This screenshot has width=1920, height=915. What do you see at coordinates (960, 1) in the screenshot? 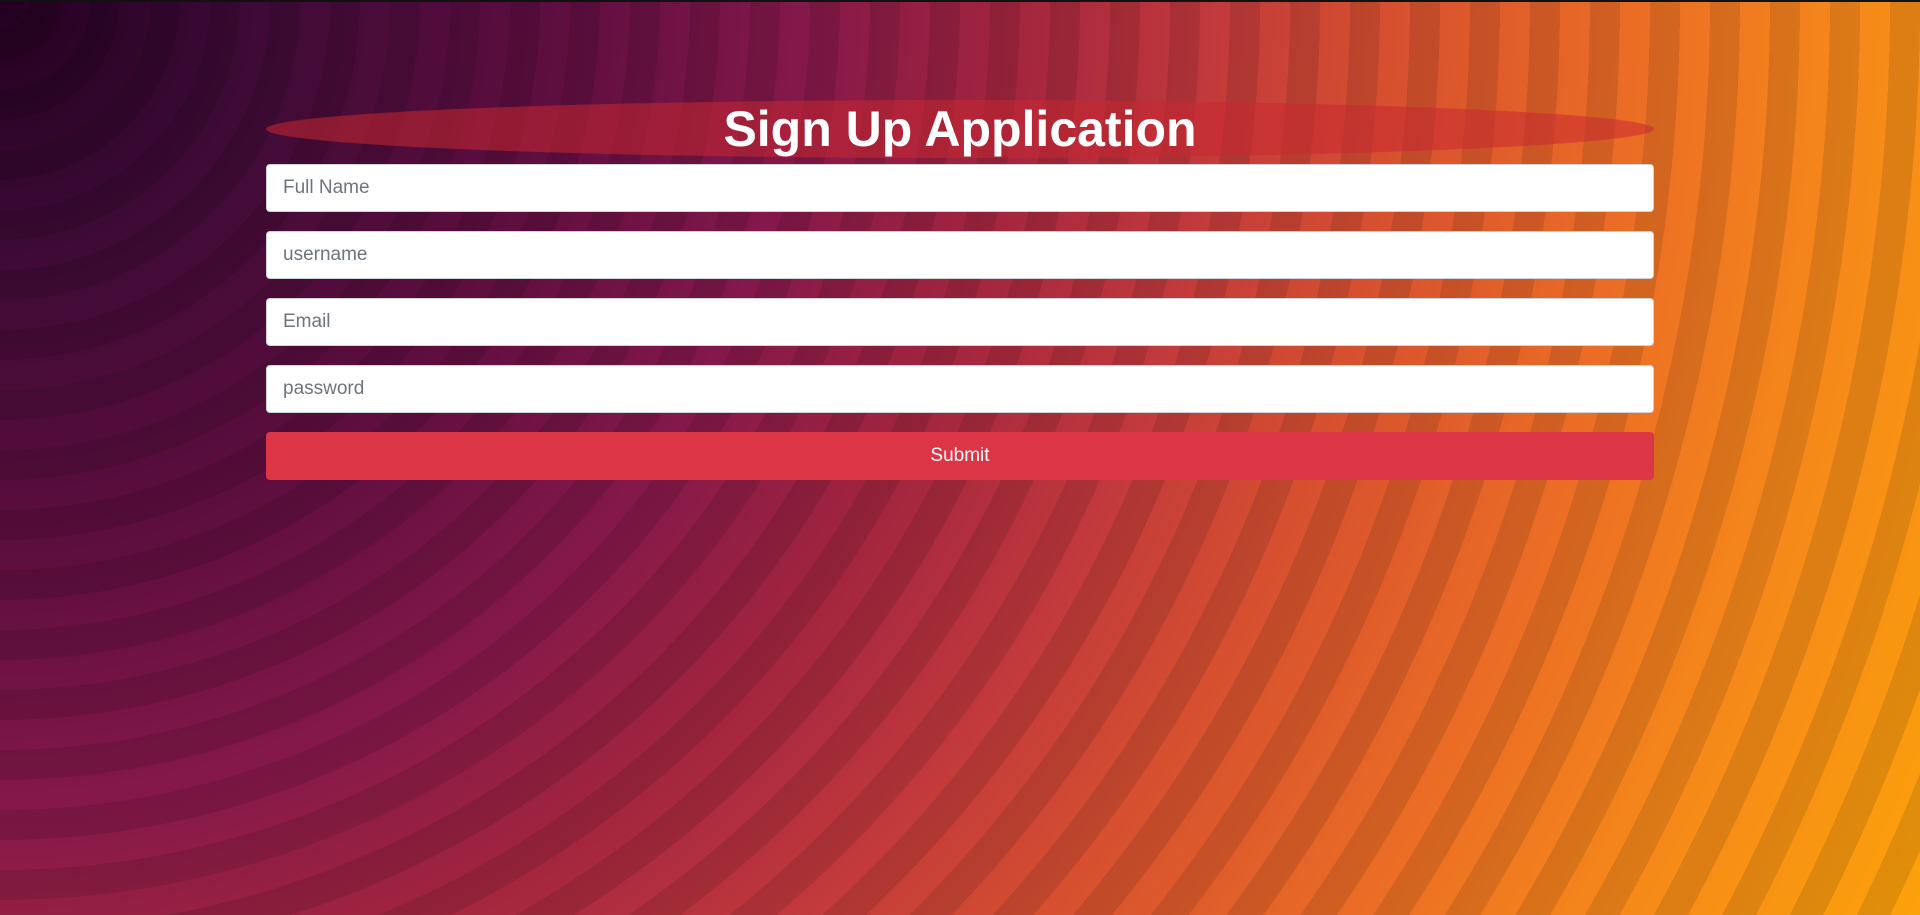
I see `window-top-border` at bounding box center [960, 1].